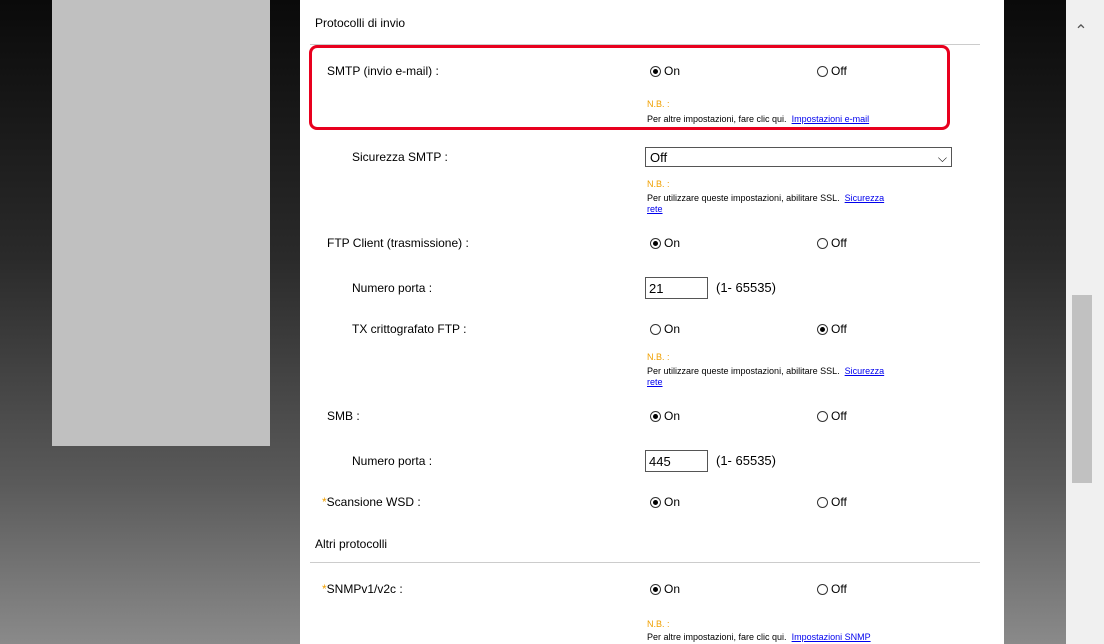 This screenshot has height=644, width=1104. What do you see at coordinates (398, 243) in the screenshot?
I see `ftp-label: FTP Client (trasmissione) :` at bounding box center [398, 243].